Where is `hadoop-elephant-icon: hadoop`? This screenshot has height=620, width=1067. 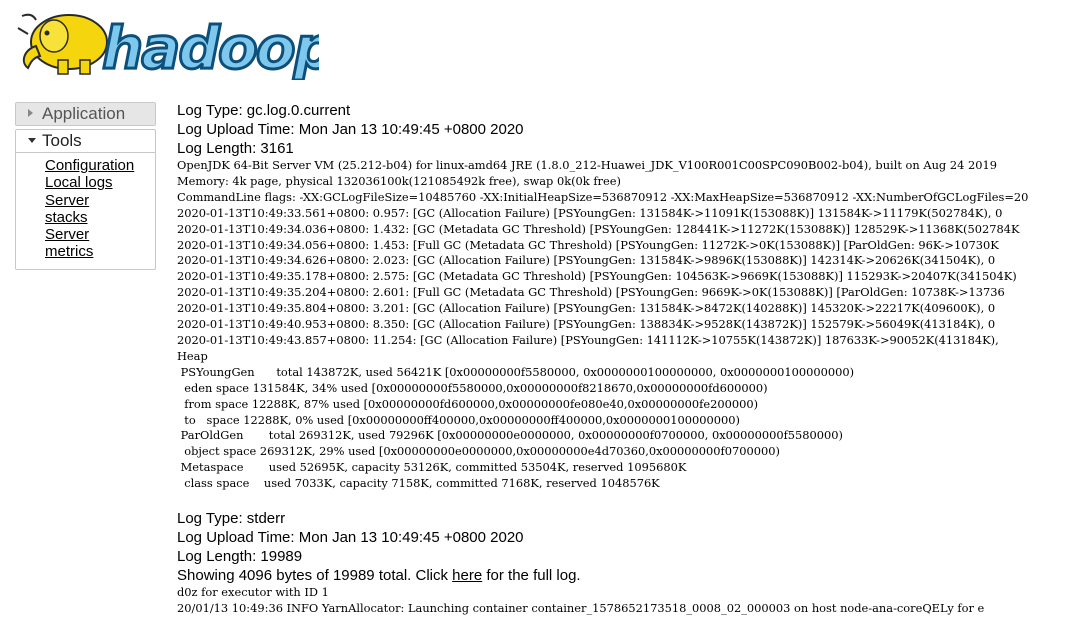 hadoop-elephant-icon: hadoop is located at coordinates (177, 48).